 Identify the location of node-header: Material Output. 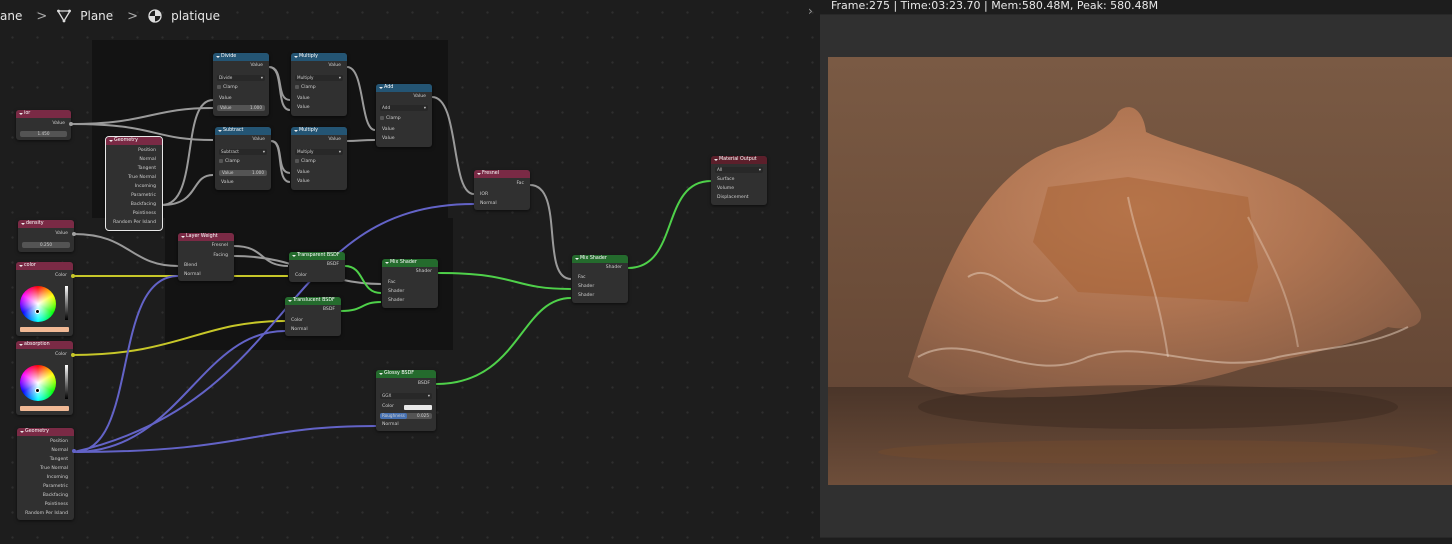
(739, 160).